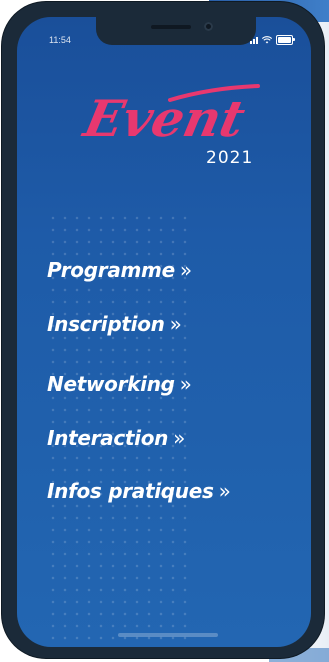  Describe the element at coordinates (208, 26) in the screenshot. I see `front-camera` at that location.